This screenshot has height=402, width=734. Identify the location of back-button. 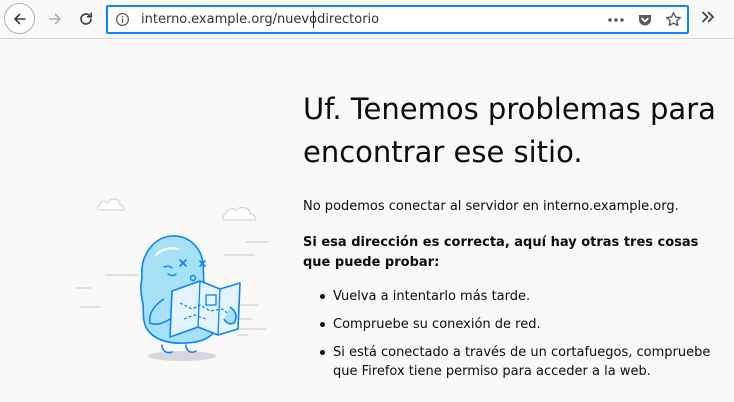
(19, 18).